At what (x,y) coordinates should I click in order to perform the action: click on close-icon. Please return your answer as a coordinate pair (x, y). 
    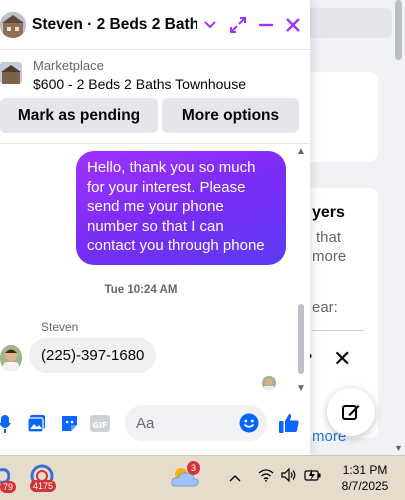
    Looking at the image, I should click on (293, 25).